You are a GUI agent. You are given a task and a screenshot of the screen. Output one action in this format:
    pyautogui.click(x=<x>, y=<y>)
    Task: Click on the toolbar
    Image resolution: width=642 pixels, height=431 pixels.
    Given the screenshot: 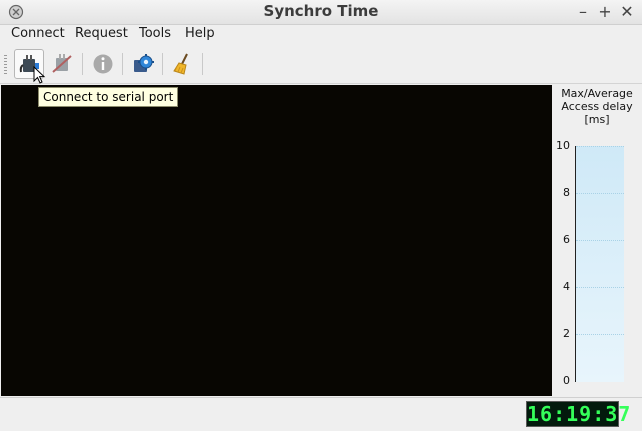 What is the action you would take?
    pyautogui.click(x=321, y=64)
    